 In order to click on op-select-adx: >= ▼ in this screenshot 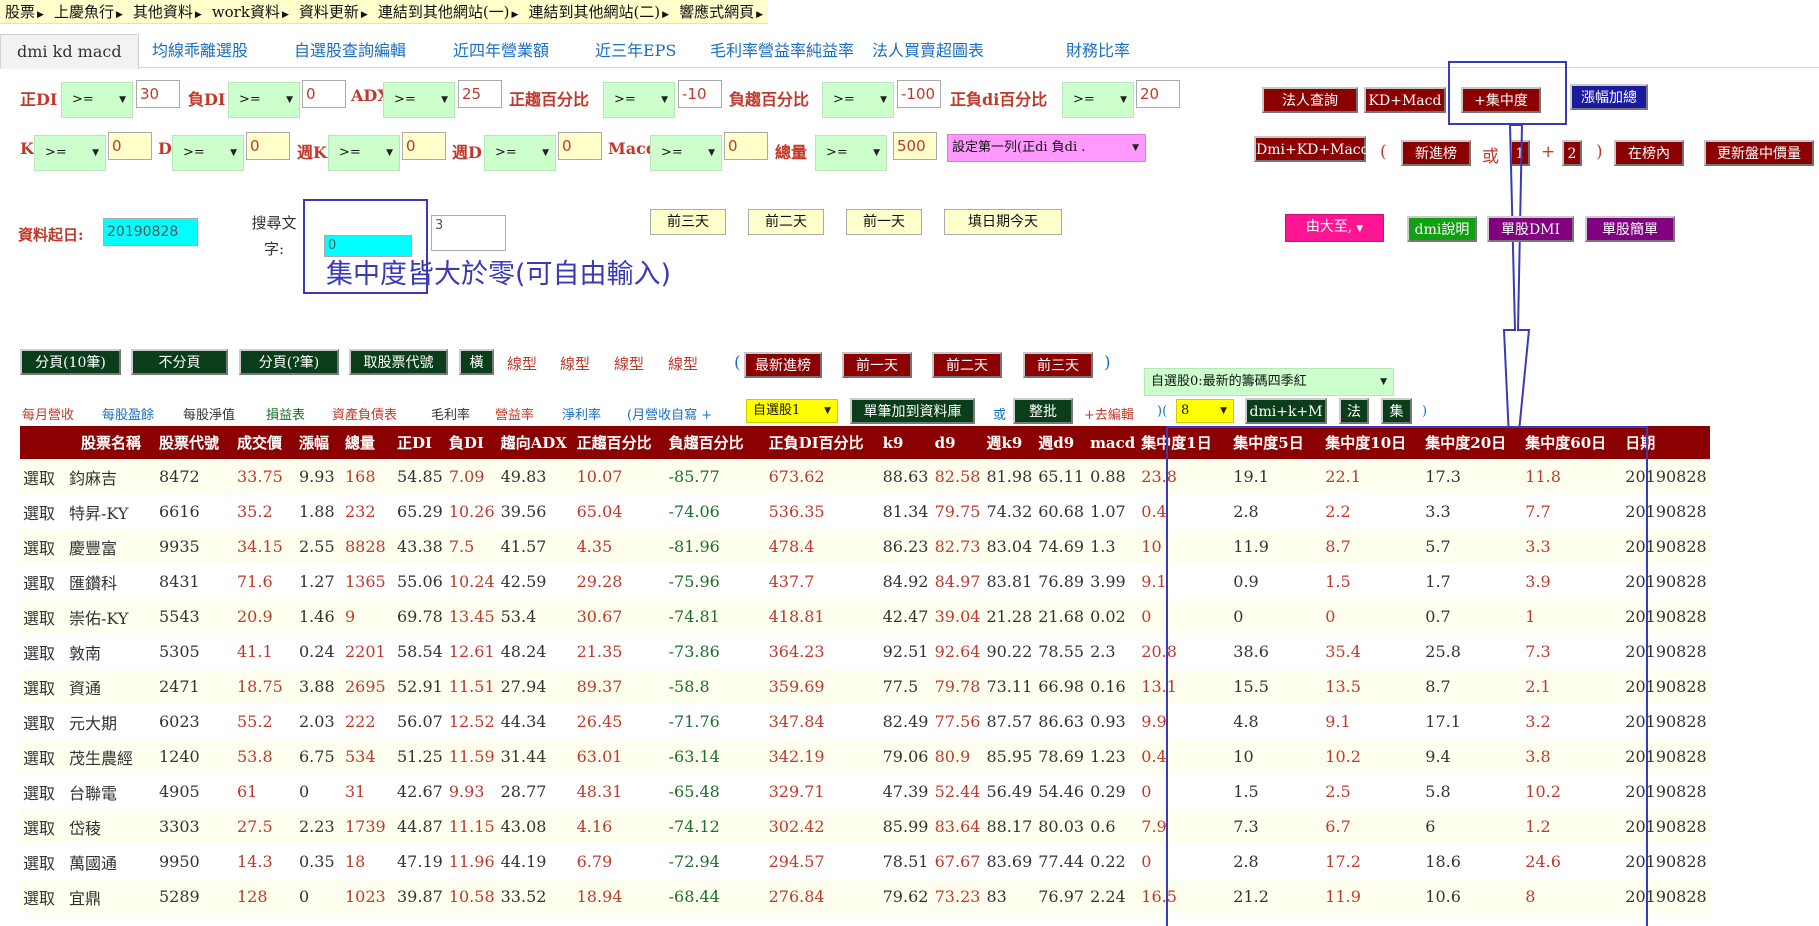, I will do `click(419, 100)`.